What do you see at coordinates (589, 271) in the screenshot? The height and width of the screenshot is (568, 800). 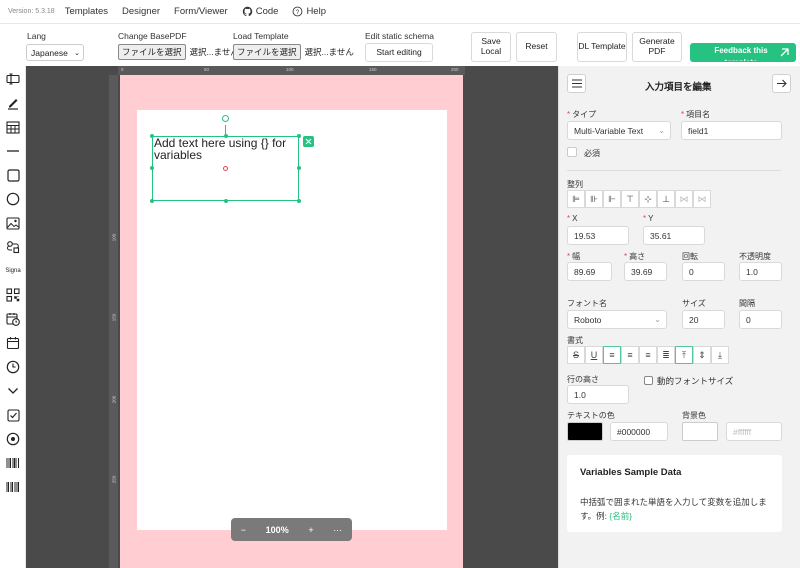 I see `width-input: 89.69` at bounding box center [589, 271].